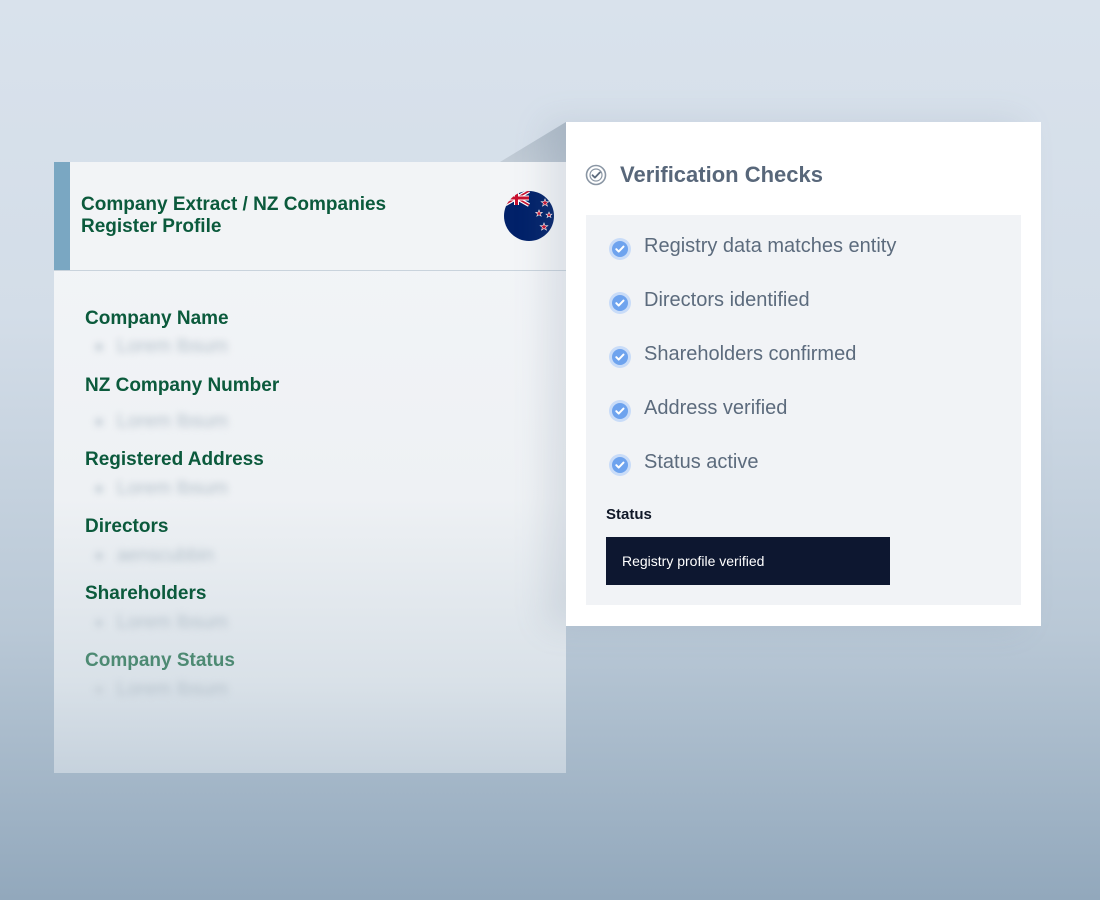 This screenshot has width=1100, height=900. What do you see at coordinates (182, 385) in the screenshot?
I see `field-label: NZ Company Number` at bounding box center [182, 385].